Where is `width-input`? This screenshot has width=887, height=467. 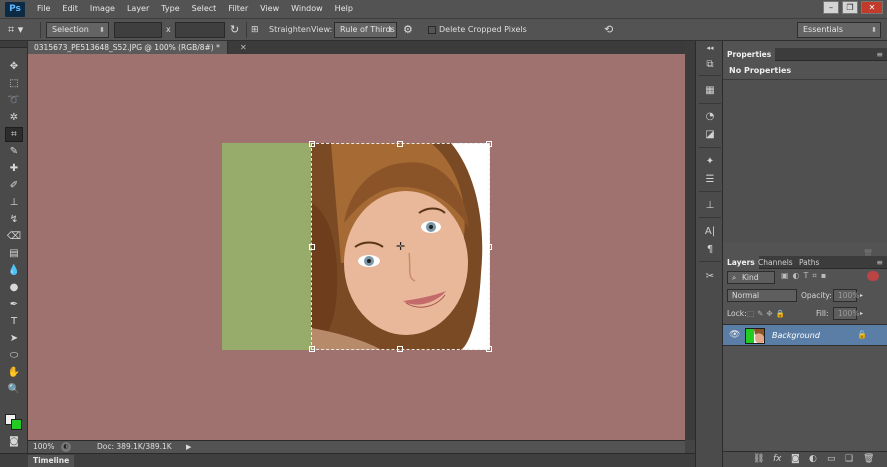
width-input is located at coordinates (138, 30).